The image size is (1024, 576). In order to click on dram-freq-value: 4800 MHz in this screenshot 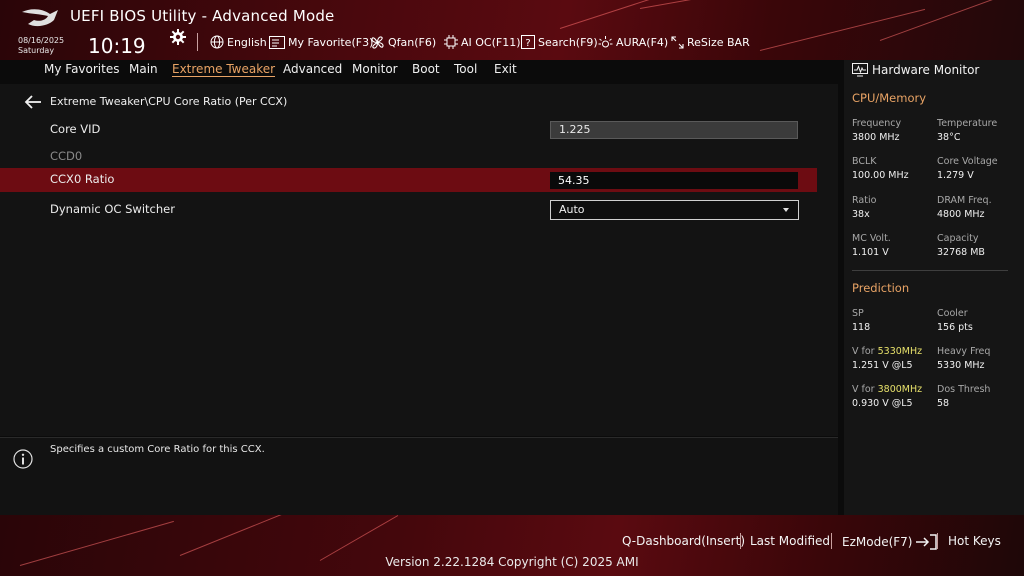, I will do `click(961, 214)`.